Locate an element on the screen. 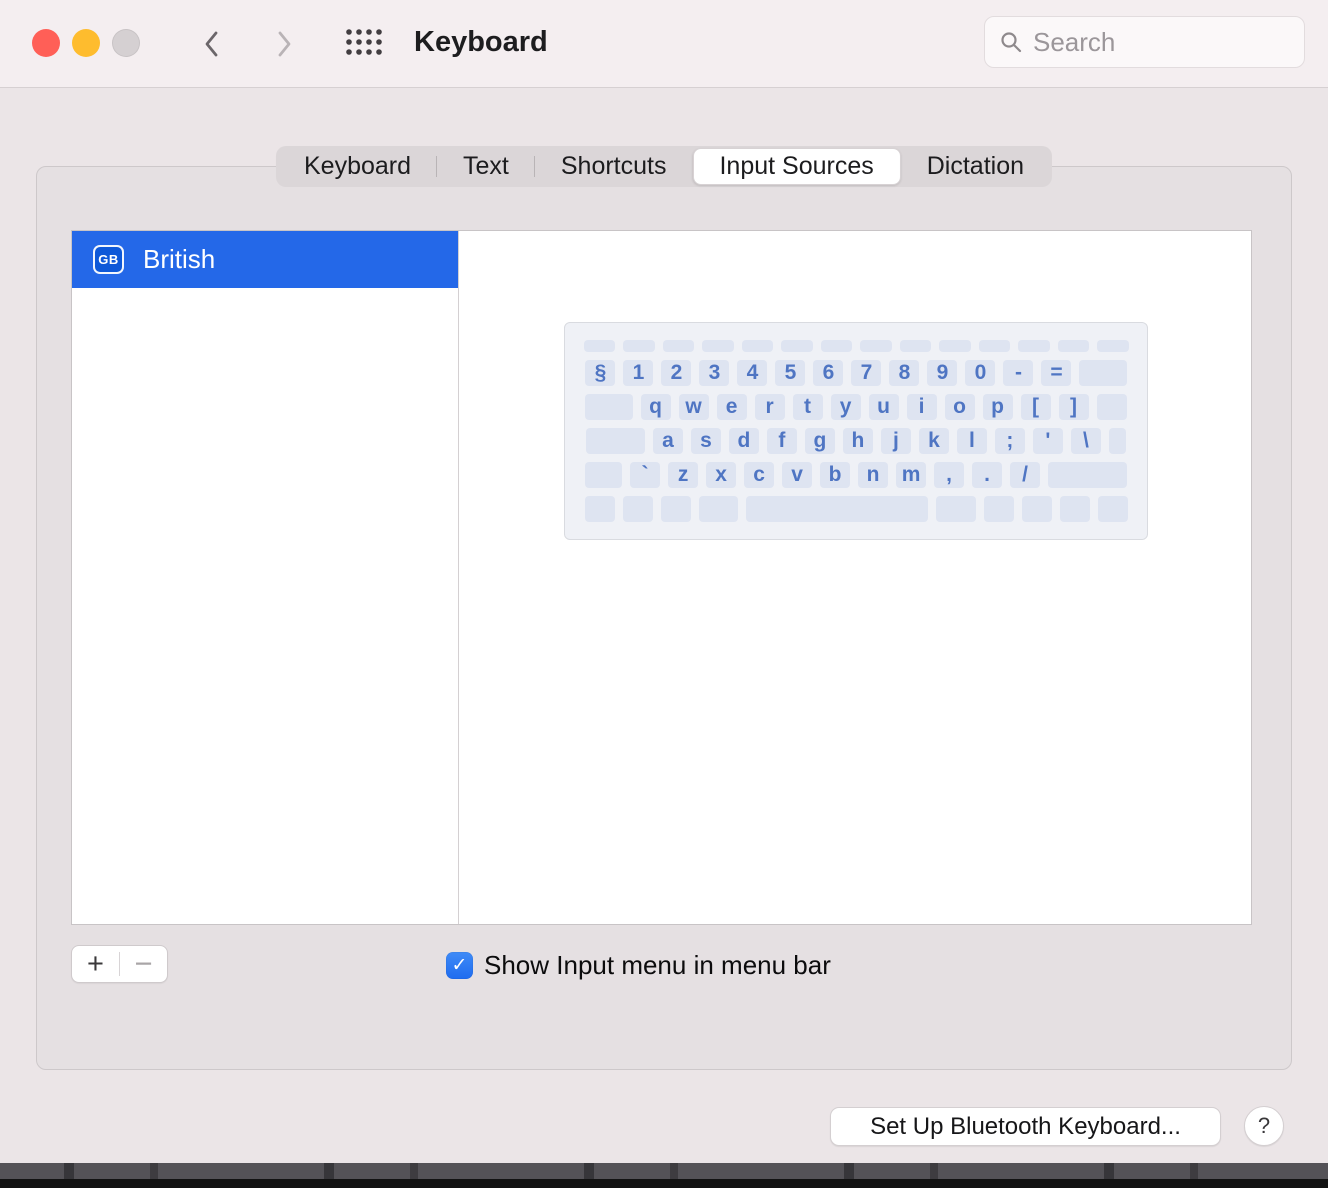  key-t: t is located at coordinates (807, 407).